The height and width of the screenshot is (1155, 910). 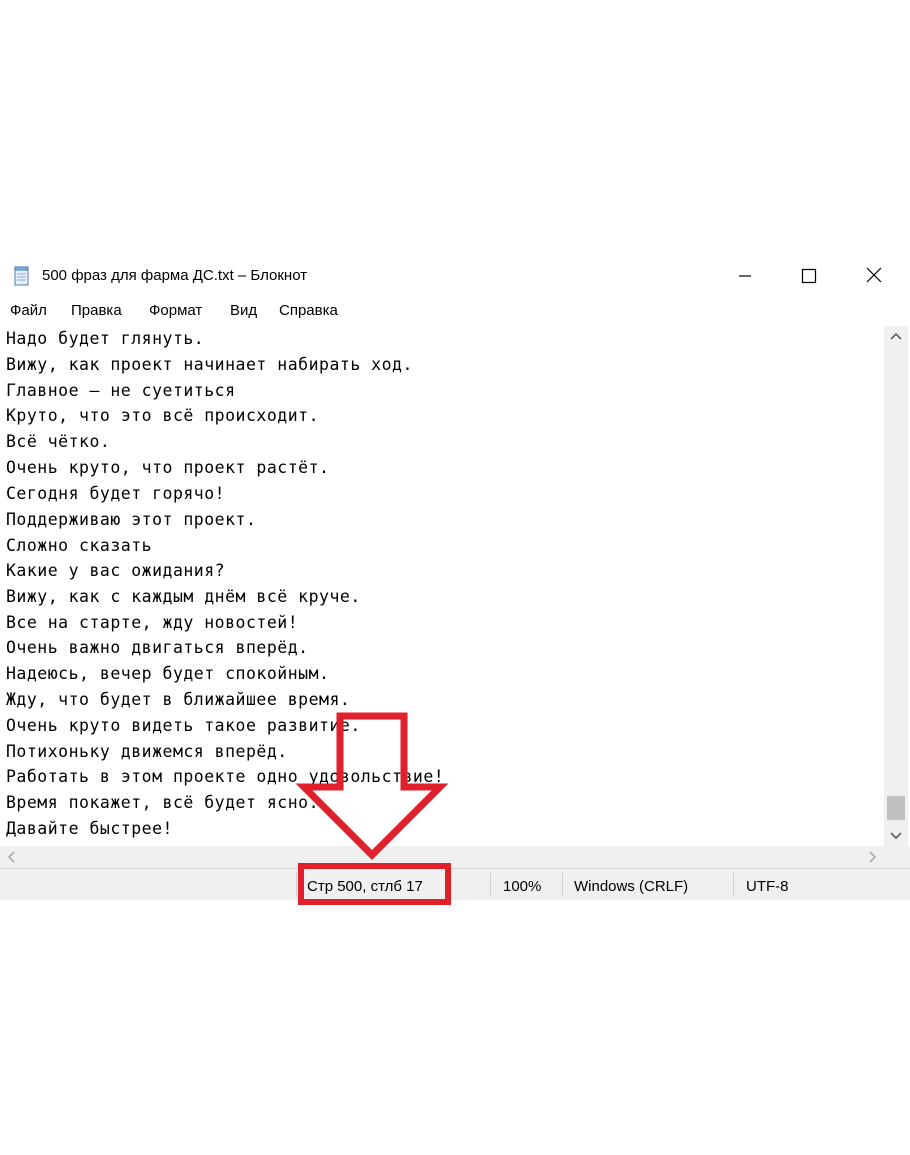 What do you see at coordinates (105, 338) in the screenshot?
I see `text-line: Надо будет глянуть.` at bounding box center [105, 338].